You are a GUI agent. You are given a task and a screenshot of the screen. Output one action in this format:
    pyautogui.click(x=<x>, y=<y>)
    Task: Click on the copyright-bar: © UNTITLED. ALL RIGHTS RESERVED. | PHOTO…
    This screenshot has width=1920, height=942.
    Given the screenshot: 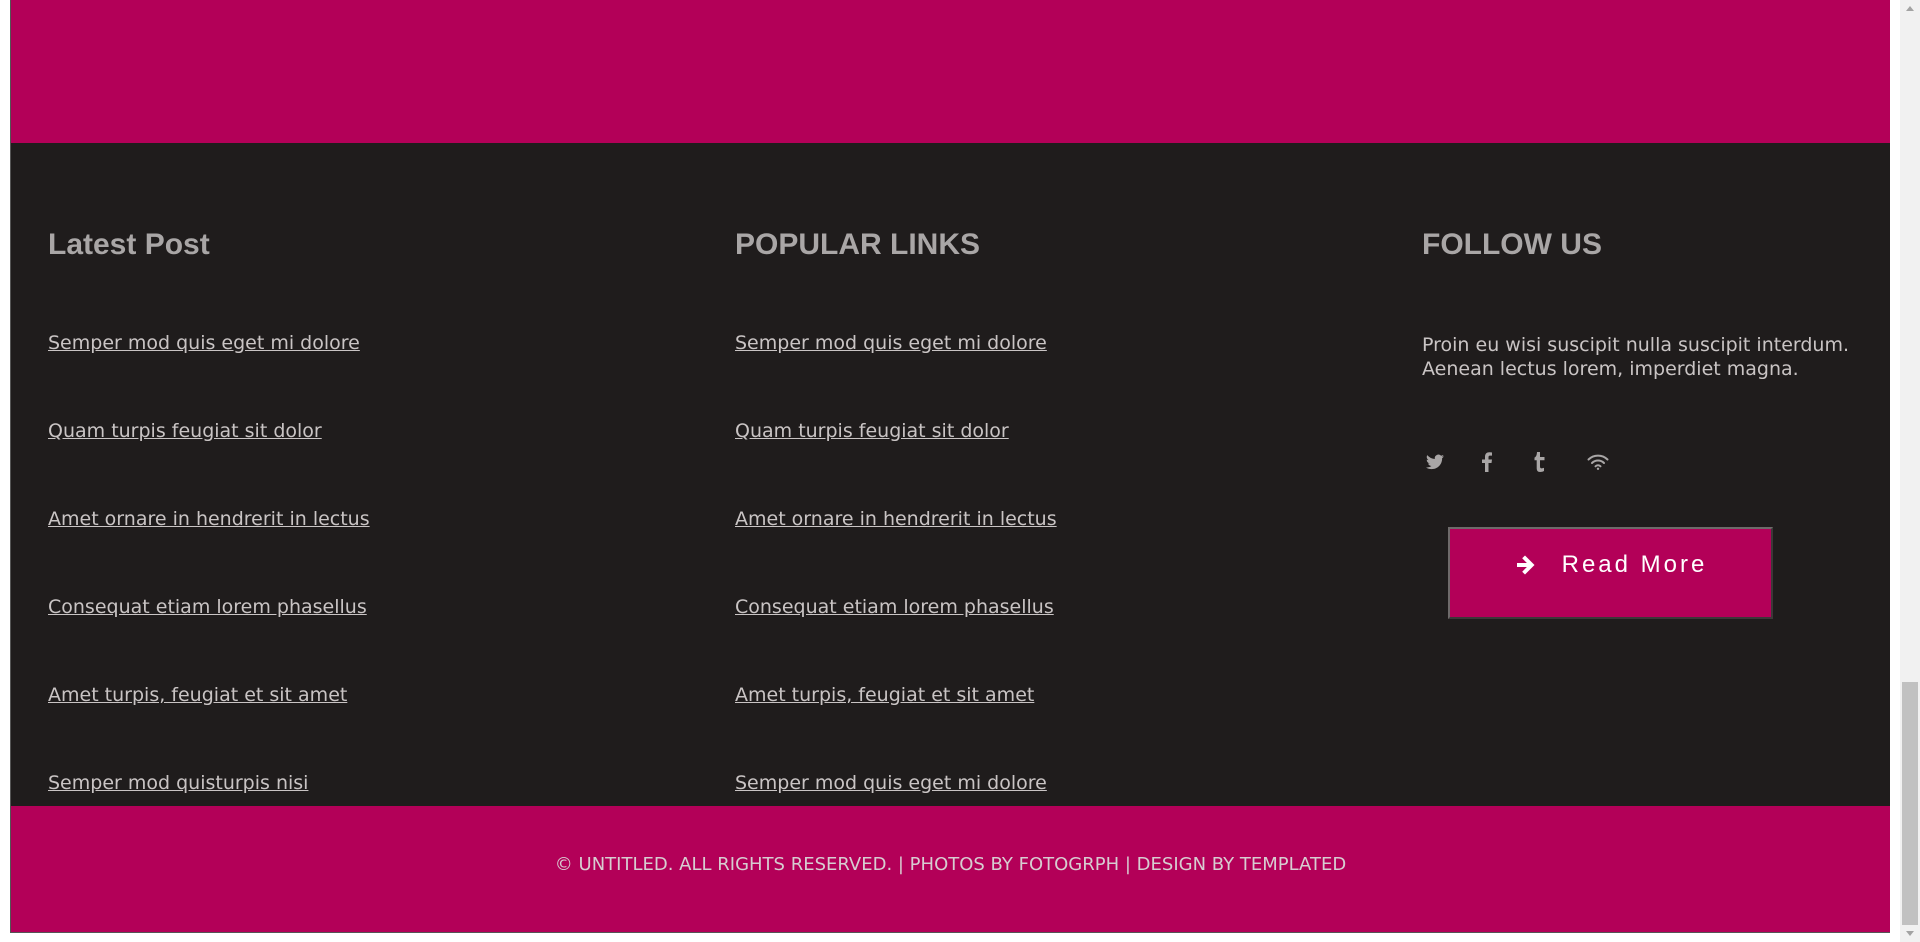 What is the action you would take?
    pyautogui.click(x=950, y=869)
    